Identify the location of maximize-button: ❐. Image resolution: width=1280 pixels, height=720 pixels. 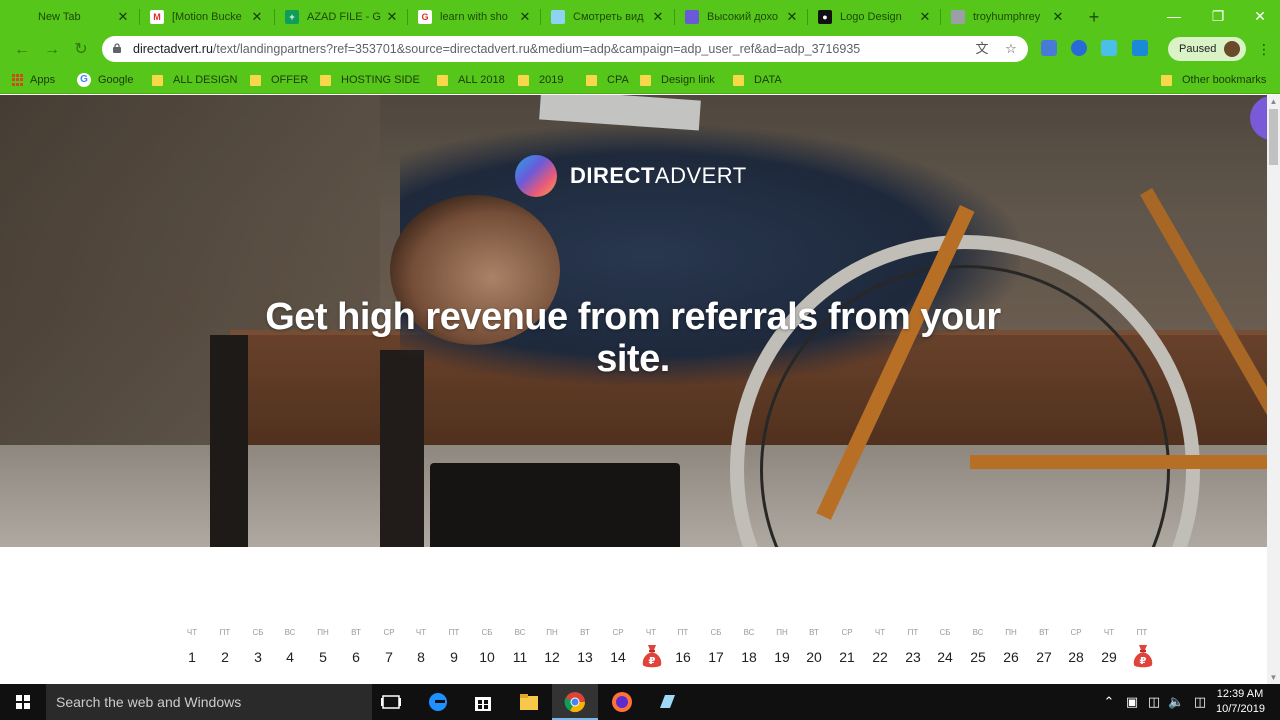
(1218, 16).